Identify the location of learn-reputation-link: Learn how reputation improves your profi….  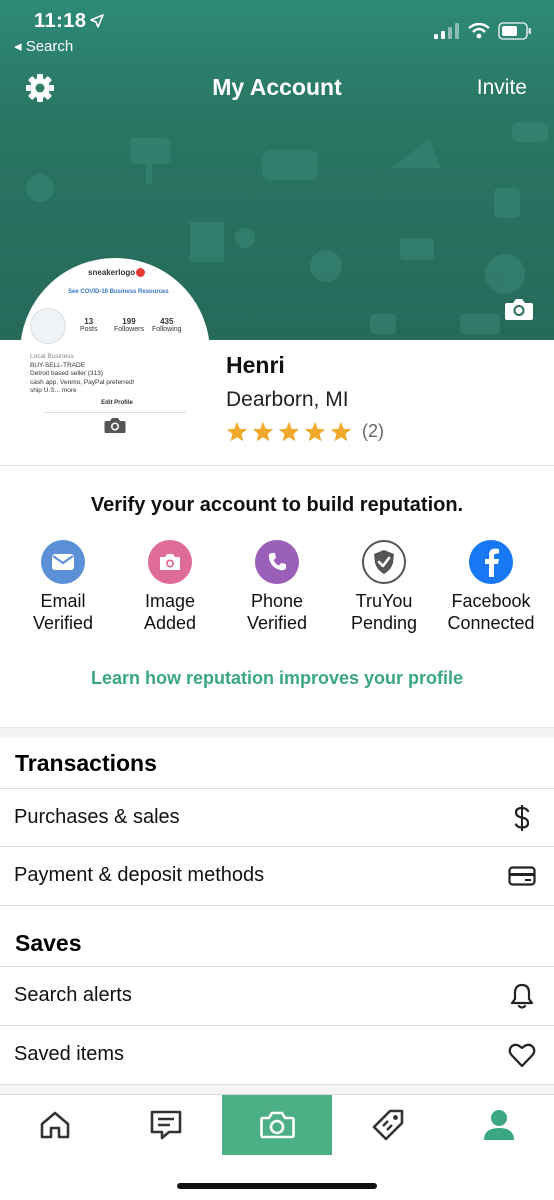
(277, 678).